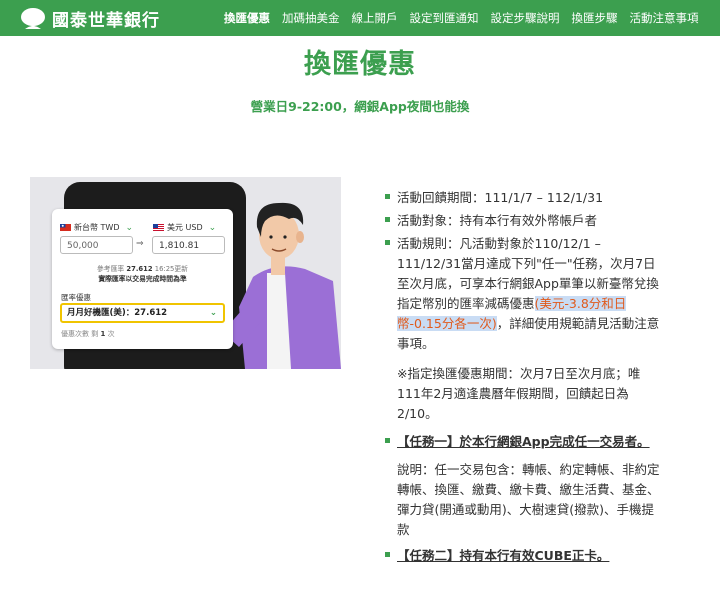  What do you see at coordinates (158, 227) in the screenshot?
I see `us-flag-icon` at bounding box center [158, 227].